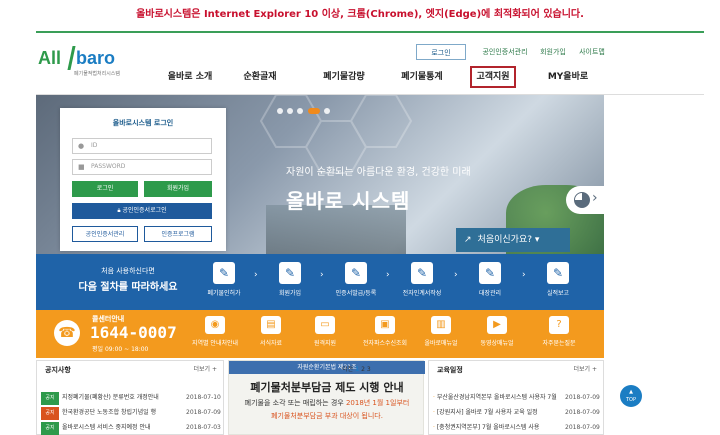 This screenshot has height=435, width=720. I want to click on step-report: ✎ 실적보고, so click(558, 279).